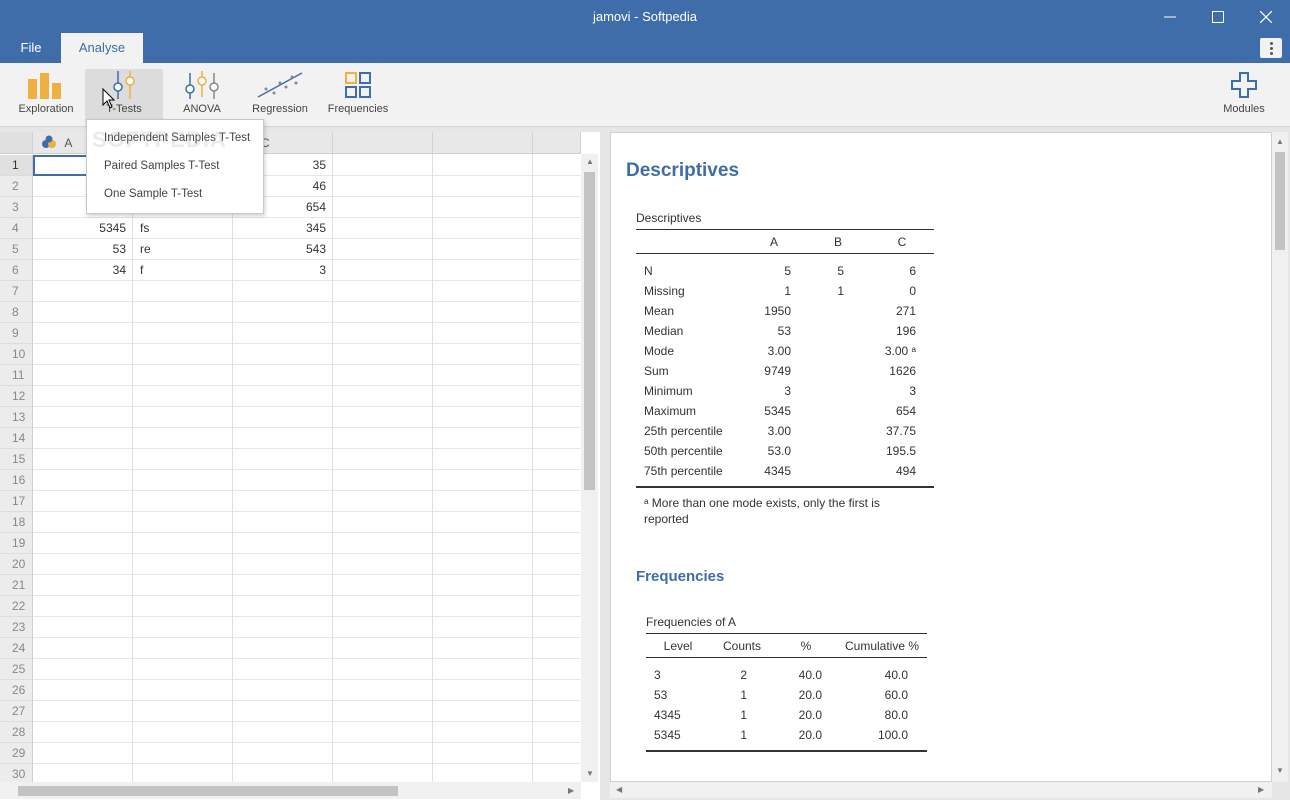 The image size is (1290, 800). Describe the element at coordinates (777, 471) in the screenshot. I see `desc-value-a: 4345` at that location.